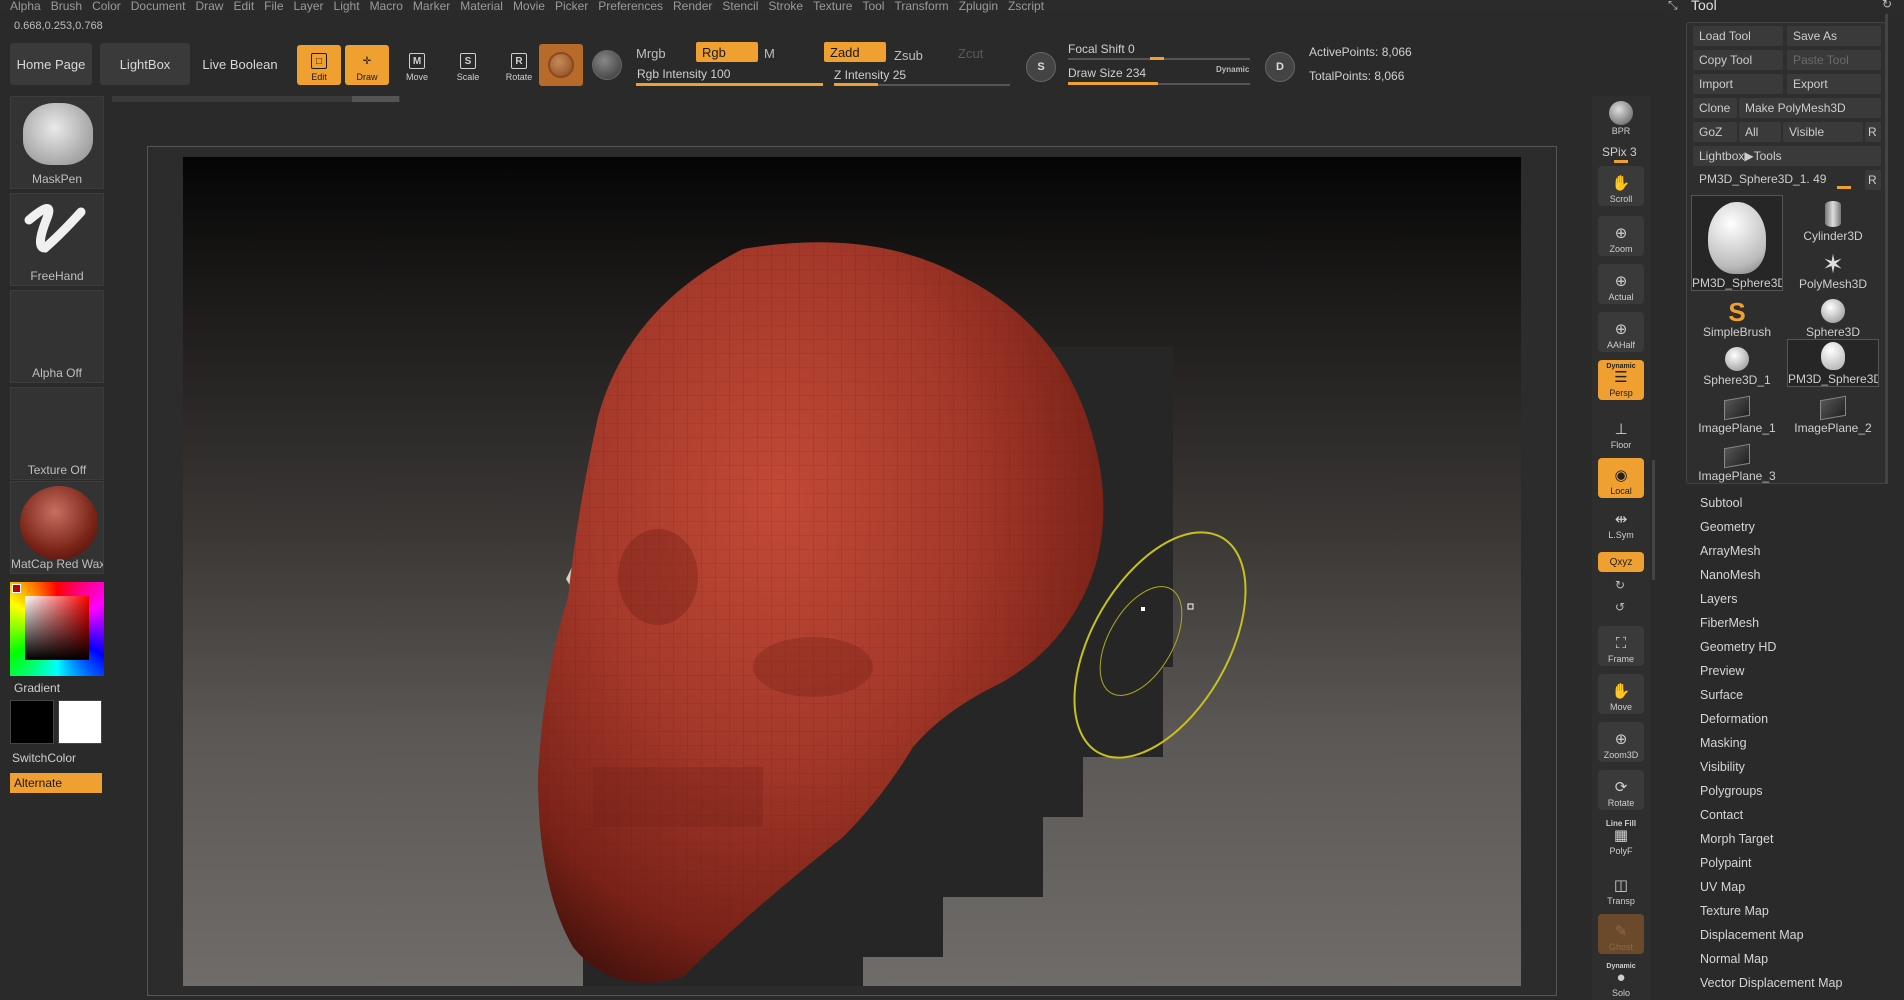 The image size is (1904, 1000). I want to click on menu-movie: Movie, so click(529, 6).